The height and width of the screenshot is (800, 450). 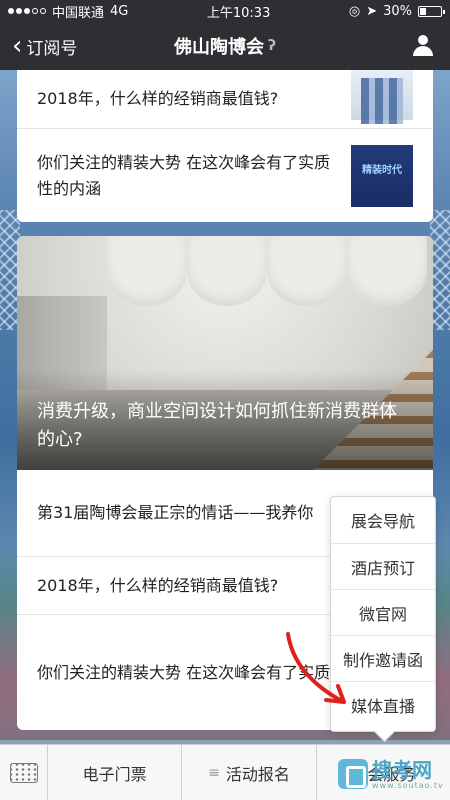 What do you see at coordinates (382, 170) in the screenshot?
I see `thumbnail-text: 精装时代` at bounding box center [382, 170].